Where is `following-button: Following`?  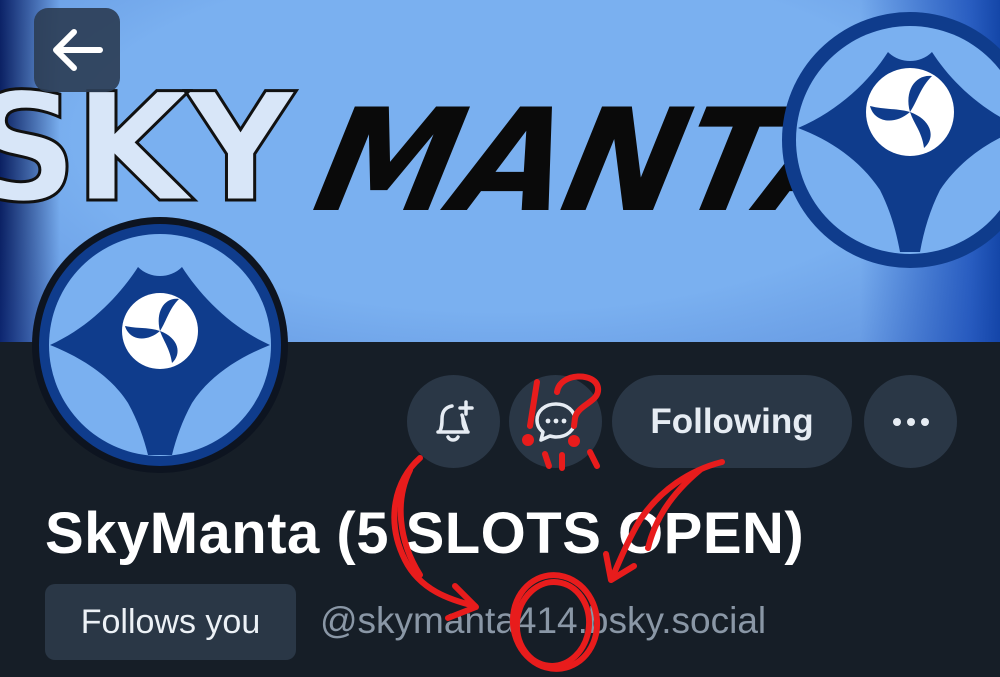 following-button: Following is located at coordinates (732, 421).